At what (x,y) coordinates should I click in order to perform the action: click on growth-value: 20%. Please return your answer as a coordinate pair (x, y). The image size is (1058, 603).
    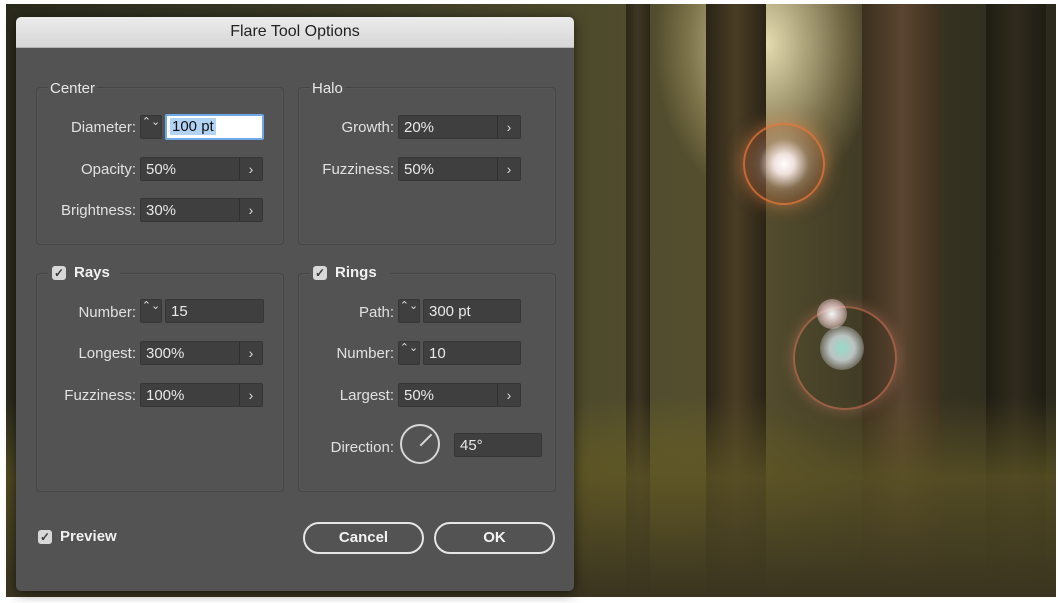
    Looking at the image, I should click on (419, 127).